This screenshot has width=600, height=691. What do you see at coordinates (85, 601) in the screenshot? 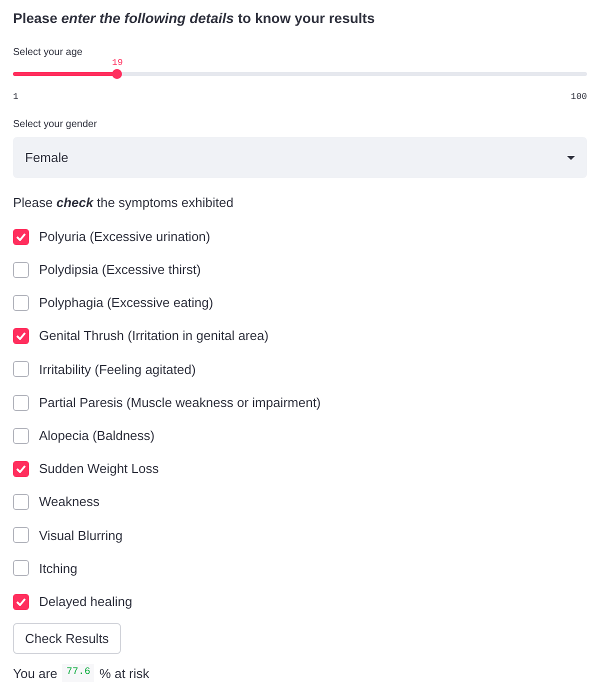
I see `checkbox-label: Delayed healing` at bounding box center [85, 601].